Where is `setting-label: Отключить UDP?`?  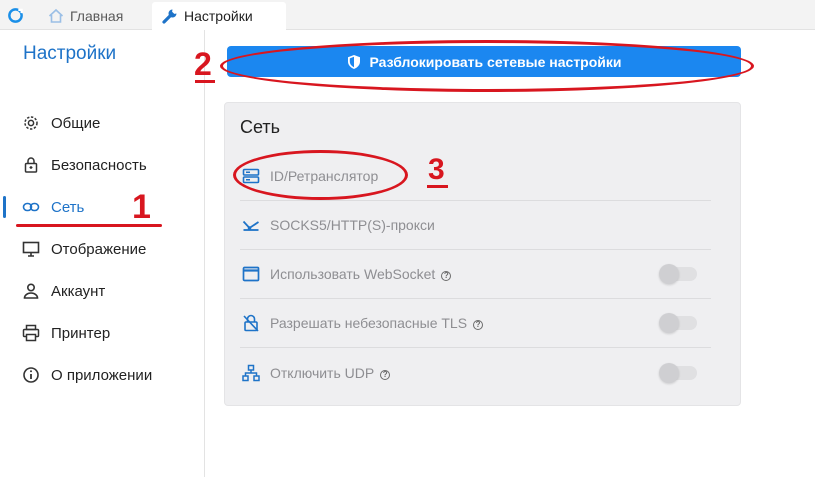 setting-label: Отключить UDP? is located at coordinates (330, 372).